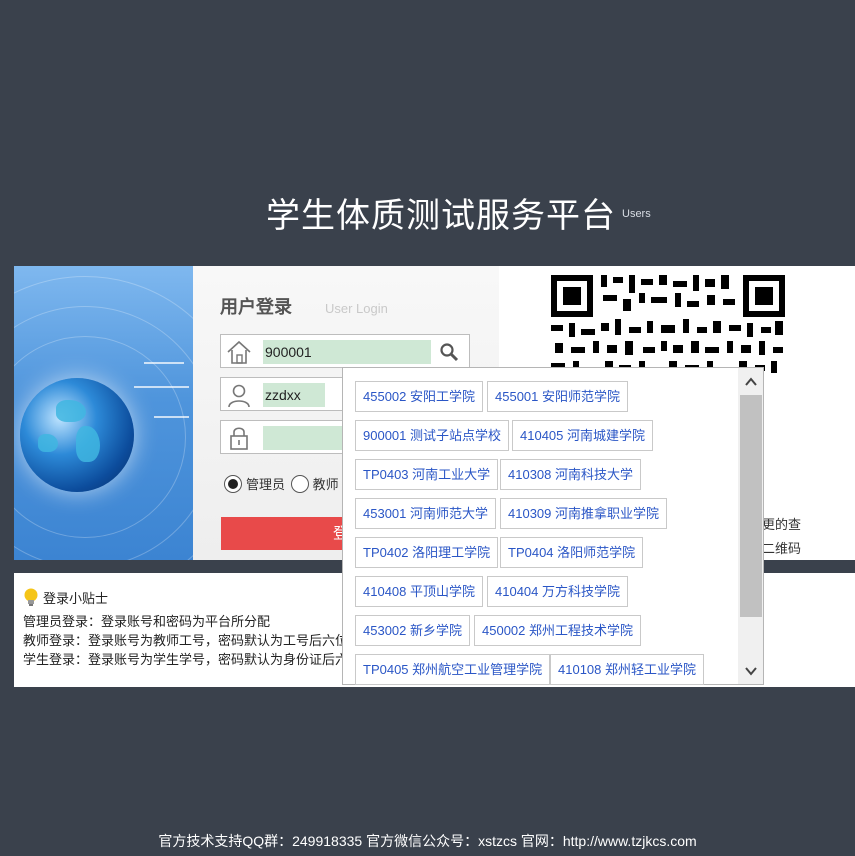 Image resolution: width=855 pixels, height=856 pixels. What do you see at coordinates (77, 435) in the screenshot?
I see `globe-icon` at bounding box center [77, 435].